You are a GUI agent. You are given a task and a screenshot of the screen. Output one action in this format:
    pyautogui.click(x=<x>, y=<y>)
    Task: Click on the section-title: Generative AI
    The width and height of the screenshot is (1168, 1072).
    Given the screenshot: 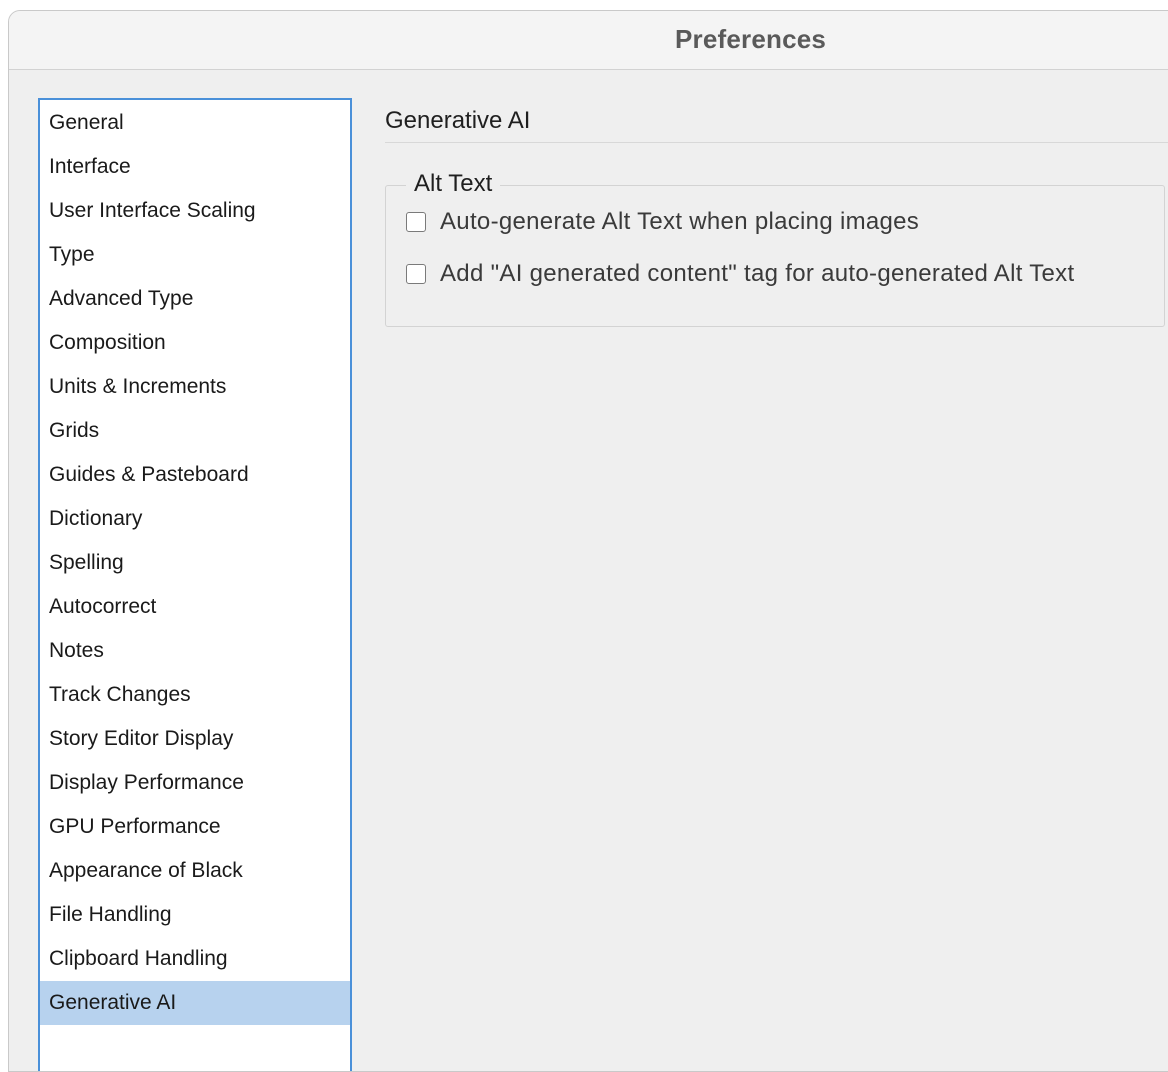 What is the action you would take?
    pyautogui.click(x=776, y=122)
    